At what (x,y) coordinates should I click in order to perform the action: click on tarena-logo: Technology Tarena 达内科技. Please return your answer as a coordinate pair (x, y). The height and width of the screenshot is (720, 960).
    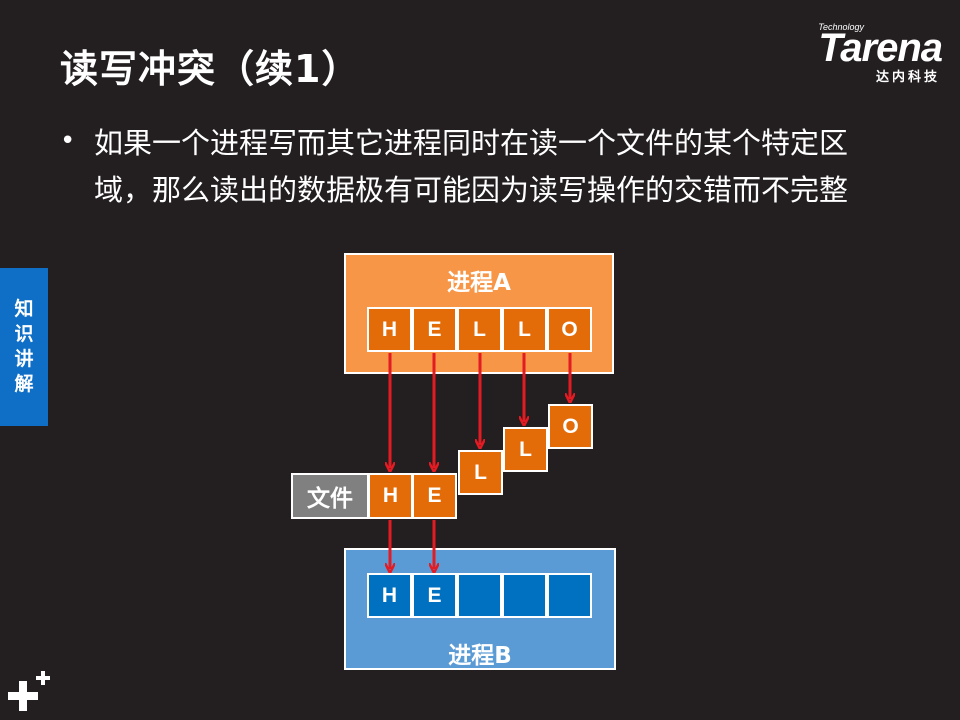
    Looking at the image, I should click on (857, 53).